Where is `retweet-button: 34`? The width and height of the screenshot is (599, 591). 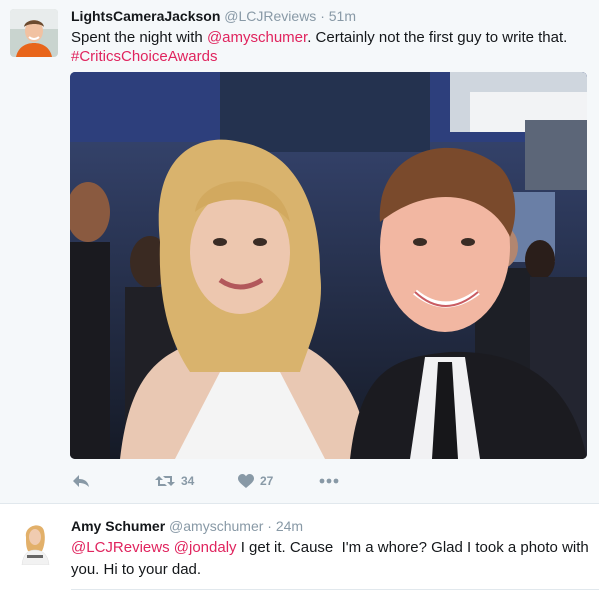
retweet-button: 34 is located at coordinates (174, 481).